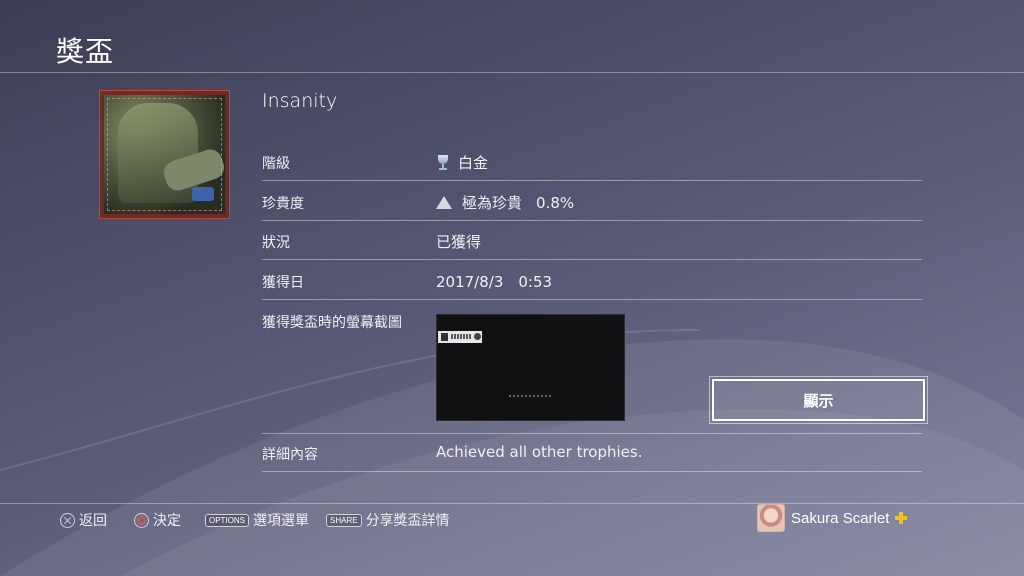 The width and height of the screenshot is (1024, 576). What do you see at coordinates (473, 163) in the screenshot?
I see `grade-value: 白金` at bounding box center [473, 163].